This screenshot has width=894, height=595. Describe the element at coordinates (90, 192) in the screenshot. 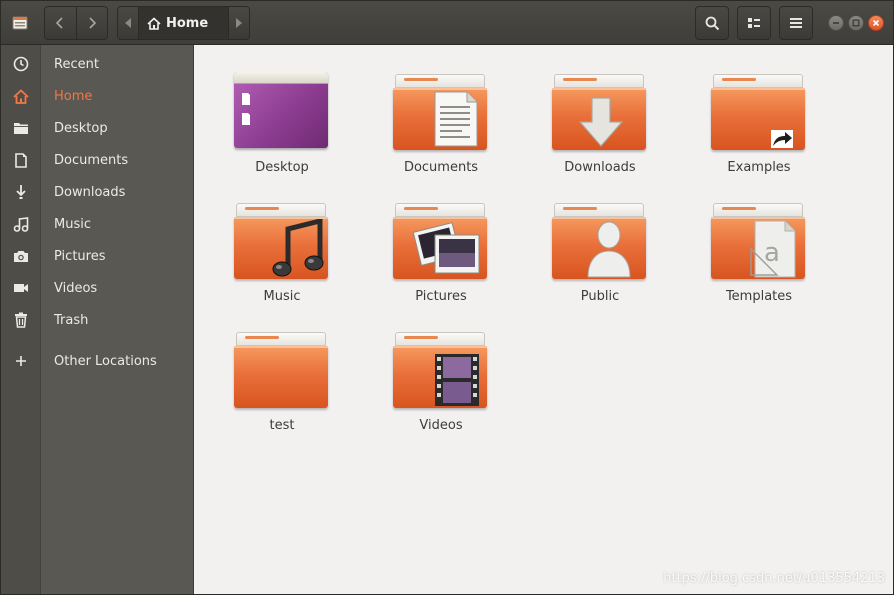

I see `sidebar-item-label: Downloads` at that location.